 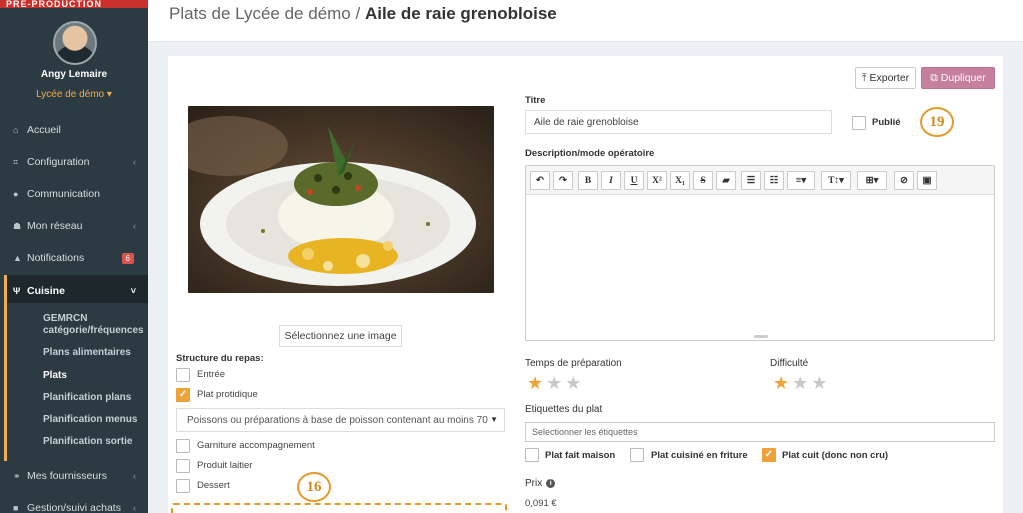 I want to click on difficulty-rating: ★ ★ ★, so click(x=800, y=383).